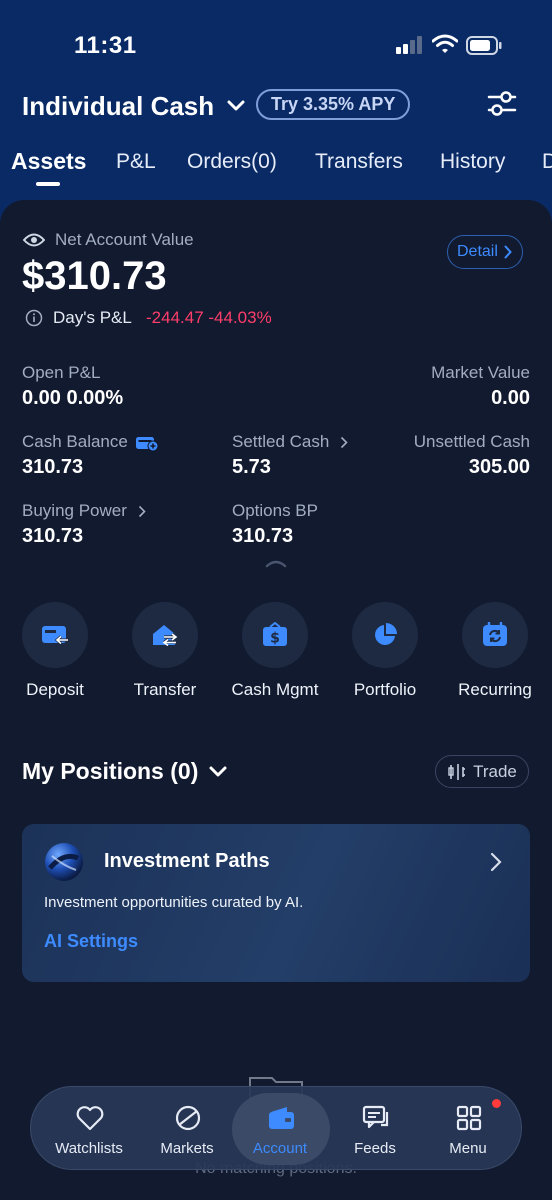  I want to click on status-bar: 11:31, so click(276, 45).